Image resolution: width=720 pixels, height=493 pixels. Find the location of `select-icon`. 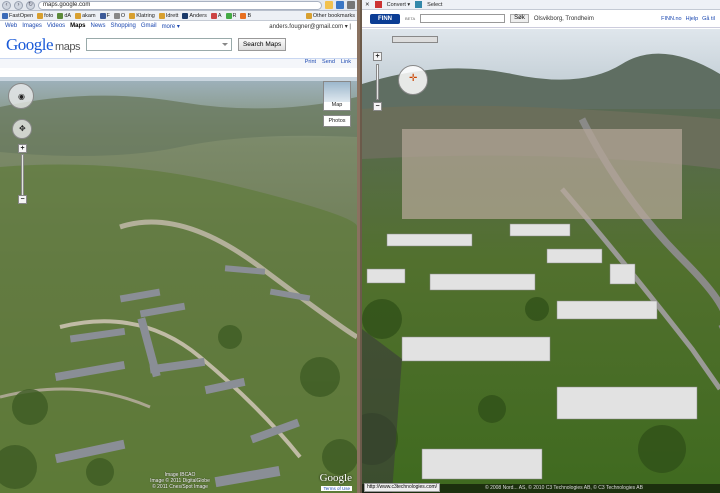

select-icon is located at coordinates (419, 4).